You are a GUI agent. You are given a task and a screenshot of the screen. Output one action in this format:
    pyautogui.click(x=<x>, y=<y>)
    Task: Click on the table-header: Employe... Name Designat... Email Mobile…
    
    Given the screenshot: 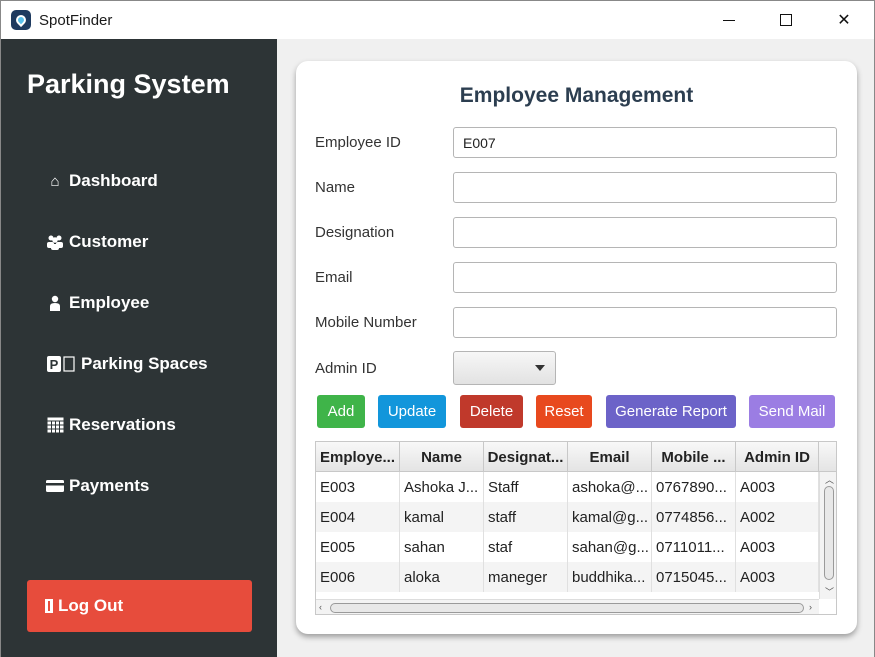 What is the action you would take?
    pyautogui.click(x=567, y=457)
    